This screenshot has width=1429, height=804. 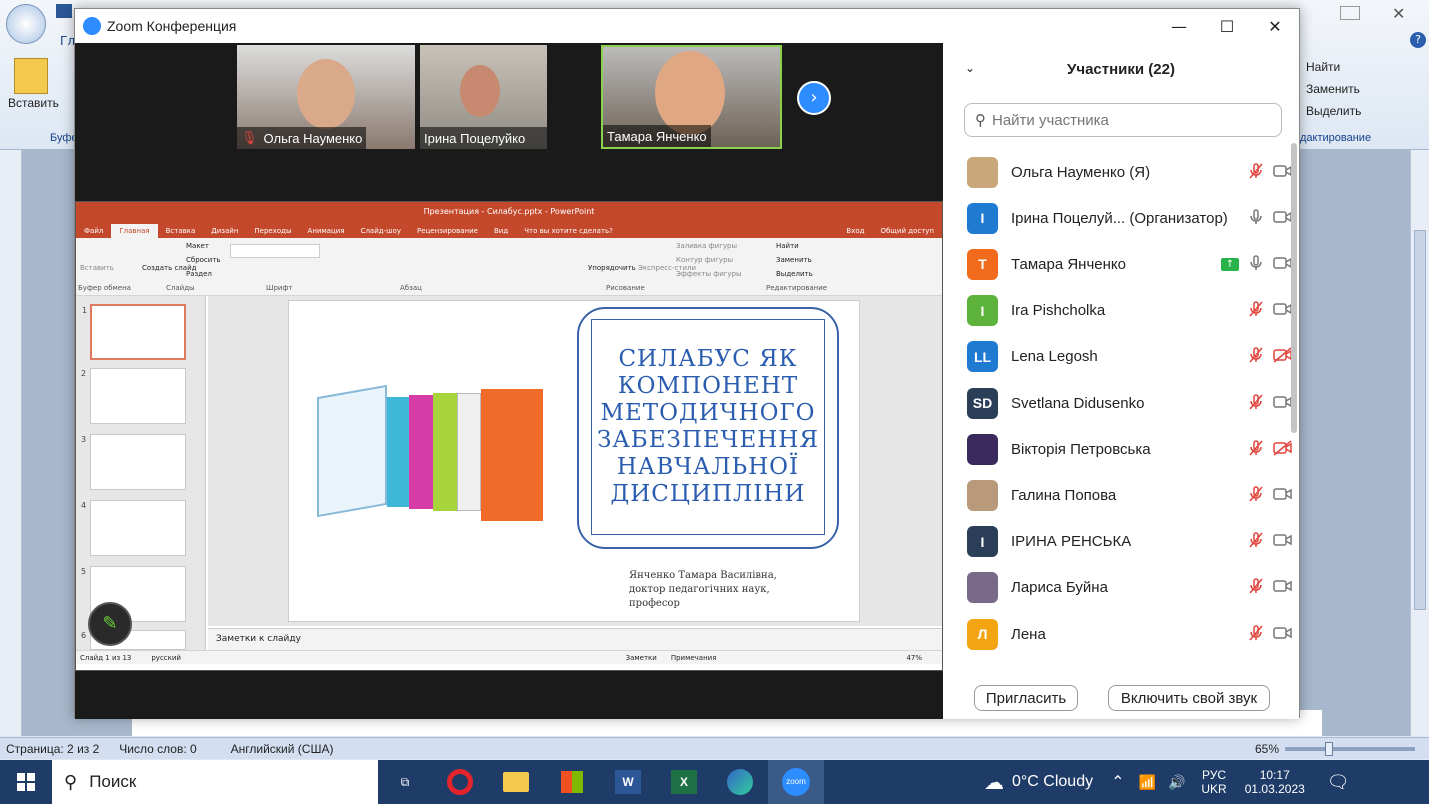 I want to click on word-select: Выделить, so click(x=1333, y=111).